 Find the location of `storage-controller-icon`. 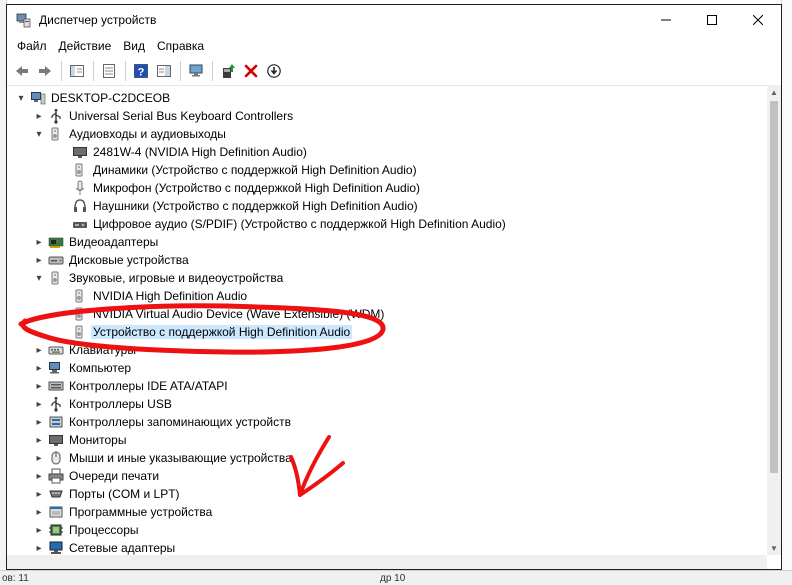

storage-controller-icon is located at coordinates (56, 422).